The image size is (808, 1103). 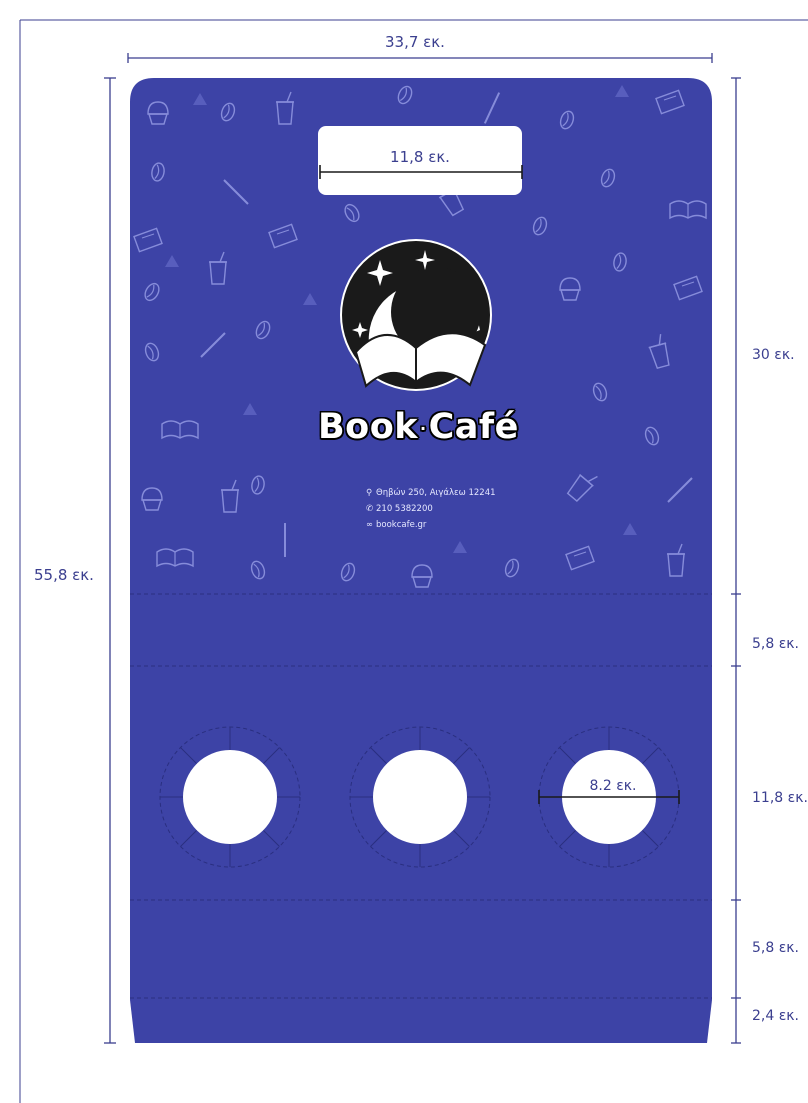 I want to click on section-label-4: 5,8 εκ., so click(x=775, y=948).